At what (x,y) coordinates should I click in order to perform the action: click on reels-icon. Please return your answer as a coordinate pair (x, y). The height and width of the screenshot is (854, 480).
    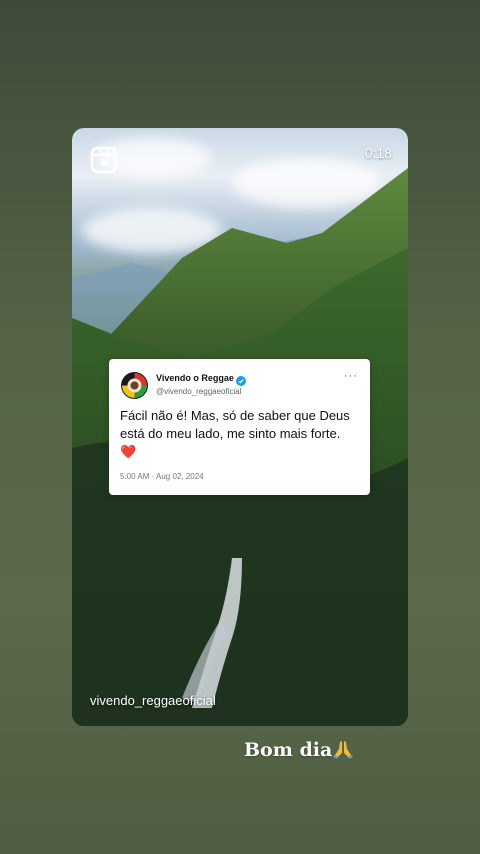
    Looking at the image, I should click on (104, 160).